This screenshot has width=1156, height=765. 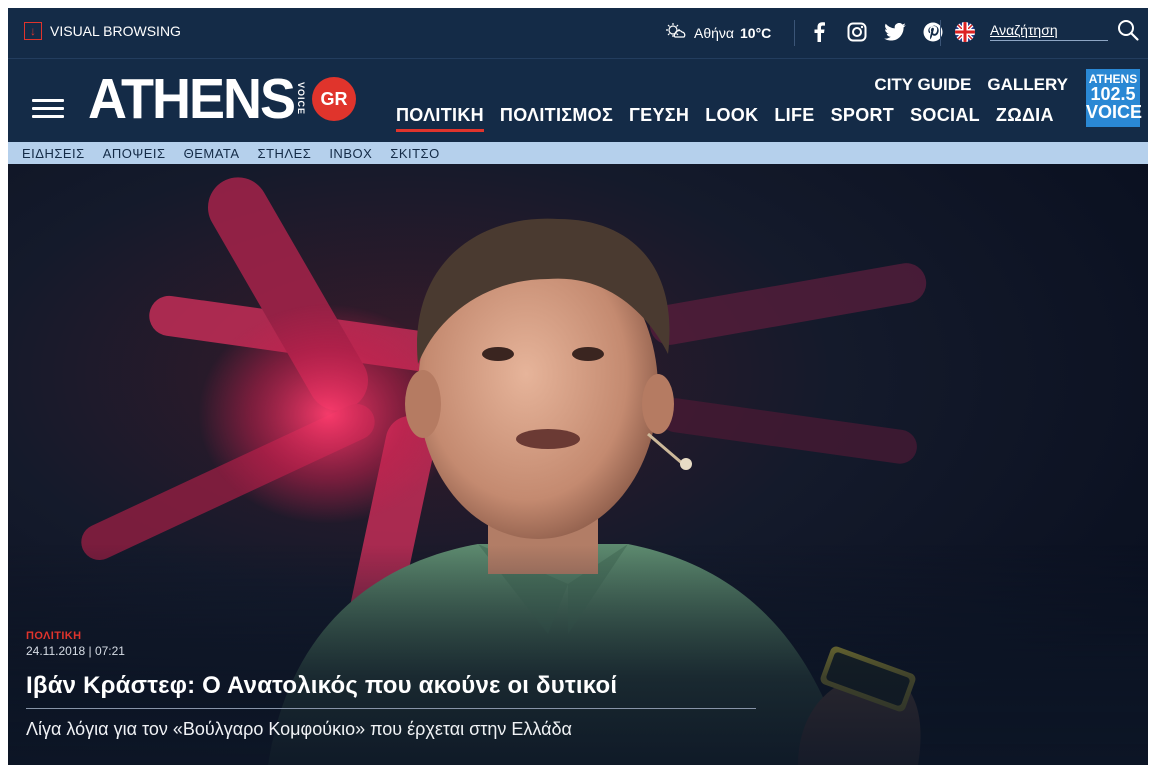 What do you see at coordinates (922, 85) in the screenshot?
I see `nav-city-guide: CITY GUIDE` at bounding box center [922, 85].